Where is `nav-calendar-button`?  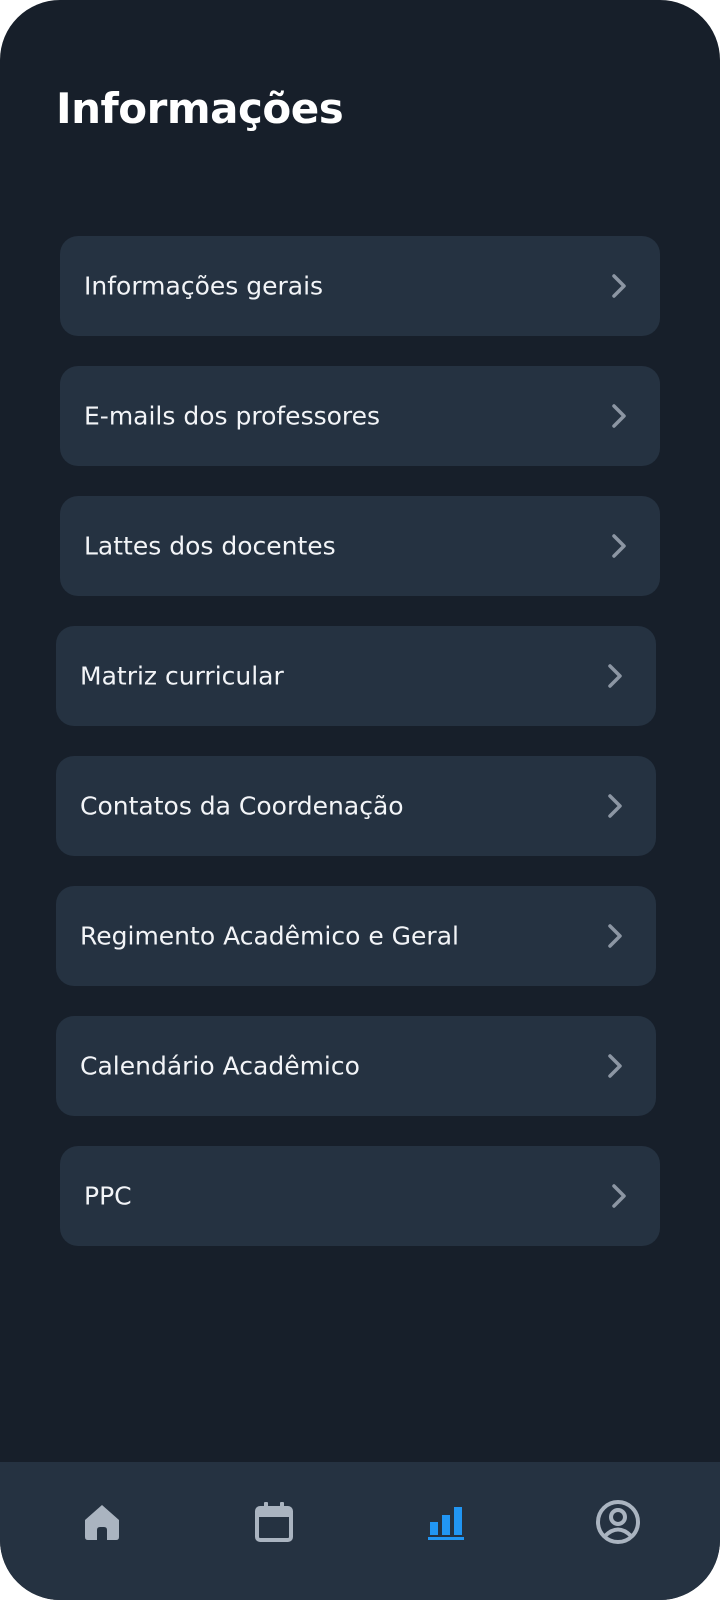 nav-calendar-button is located at coordinates (274, 1522).